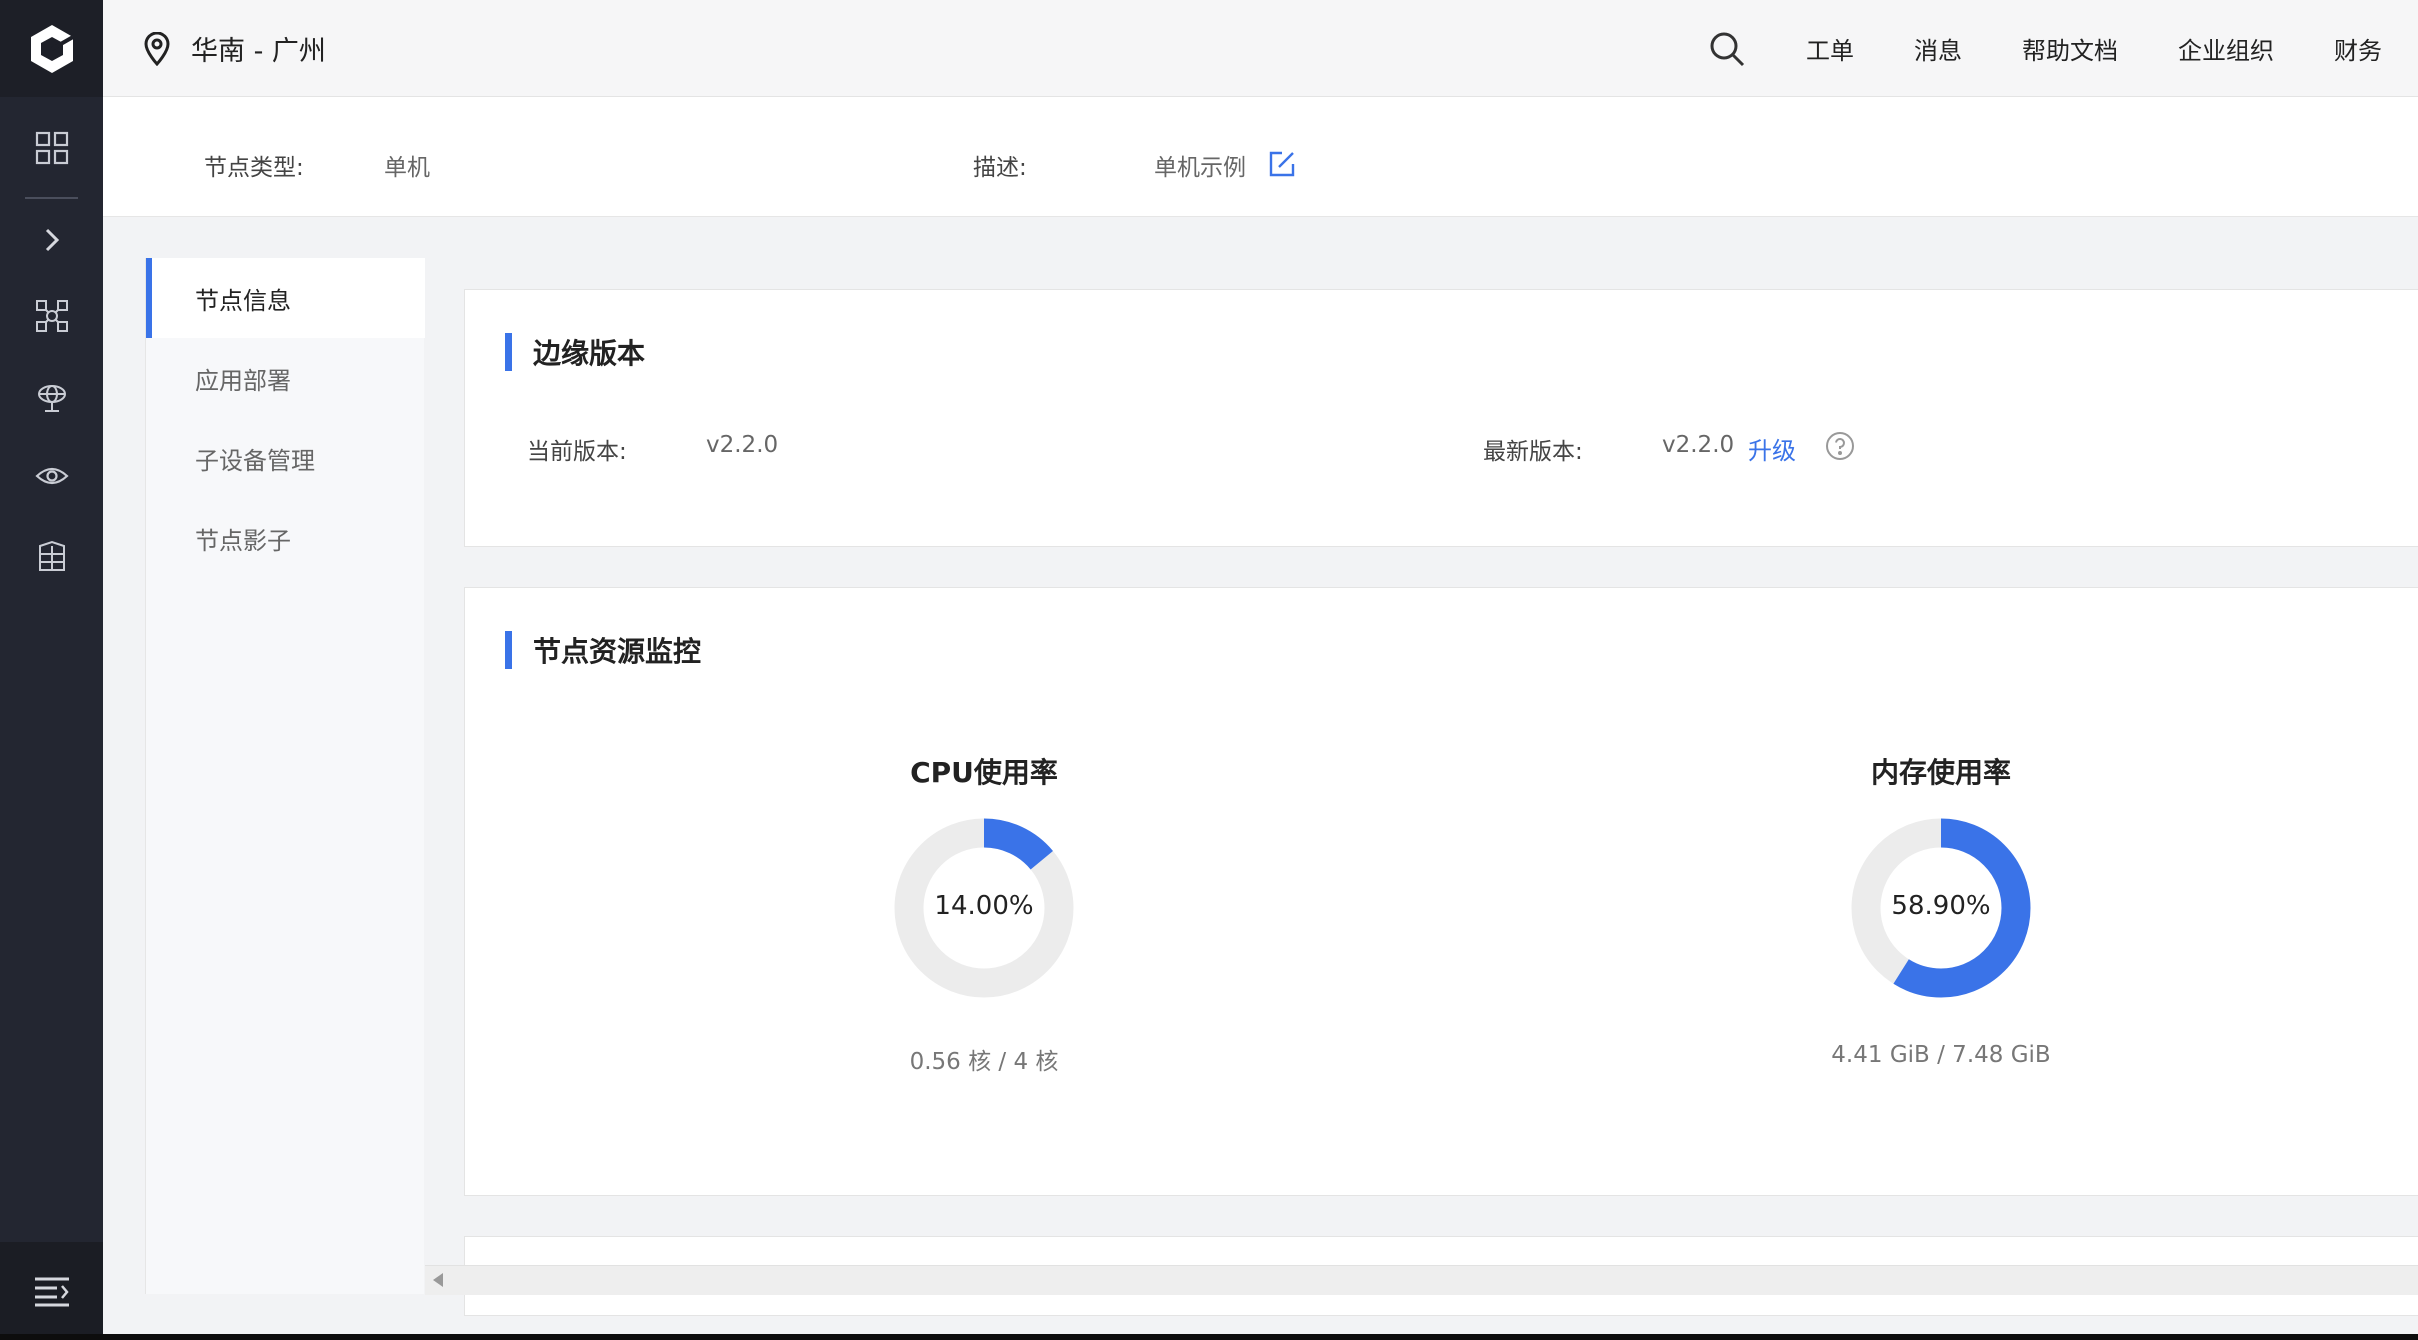  What do you see at coordinates (285, 378) in the screenshot?
I see `submenu-app-deploy: 应用部署` at bounding box center [285, 378].